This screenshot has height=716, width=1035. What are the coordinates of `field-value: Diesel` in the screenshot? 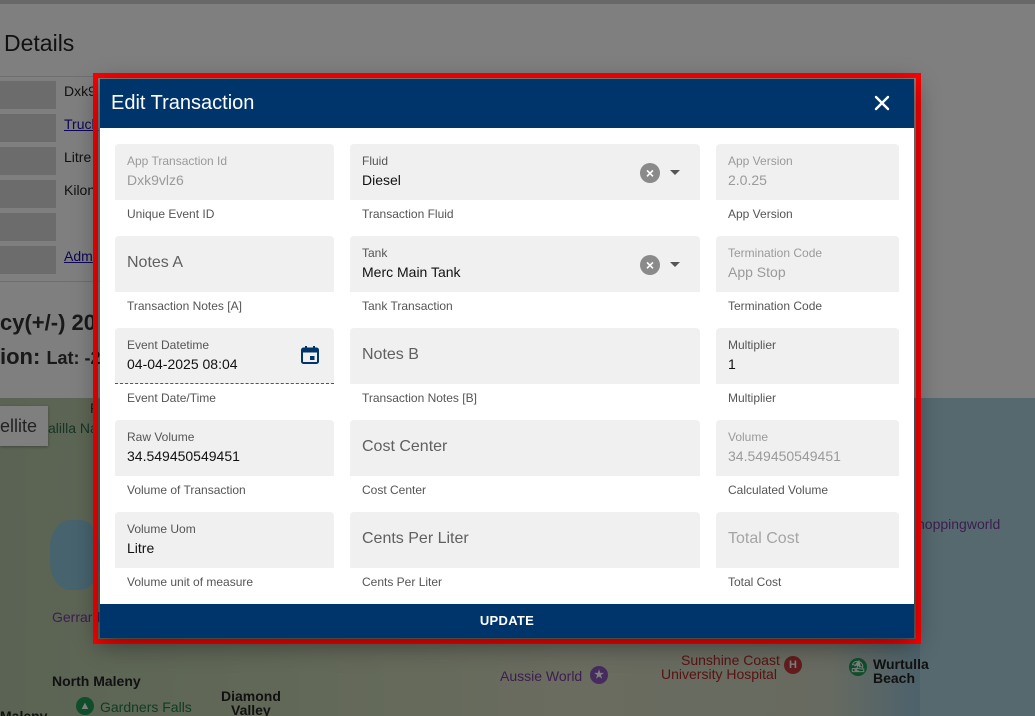 It's located at (381, 180).